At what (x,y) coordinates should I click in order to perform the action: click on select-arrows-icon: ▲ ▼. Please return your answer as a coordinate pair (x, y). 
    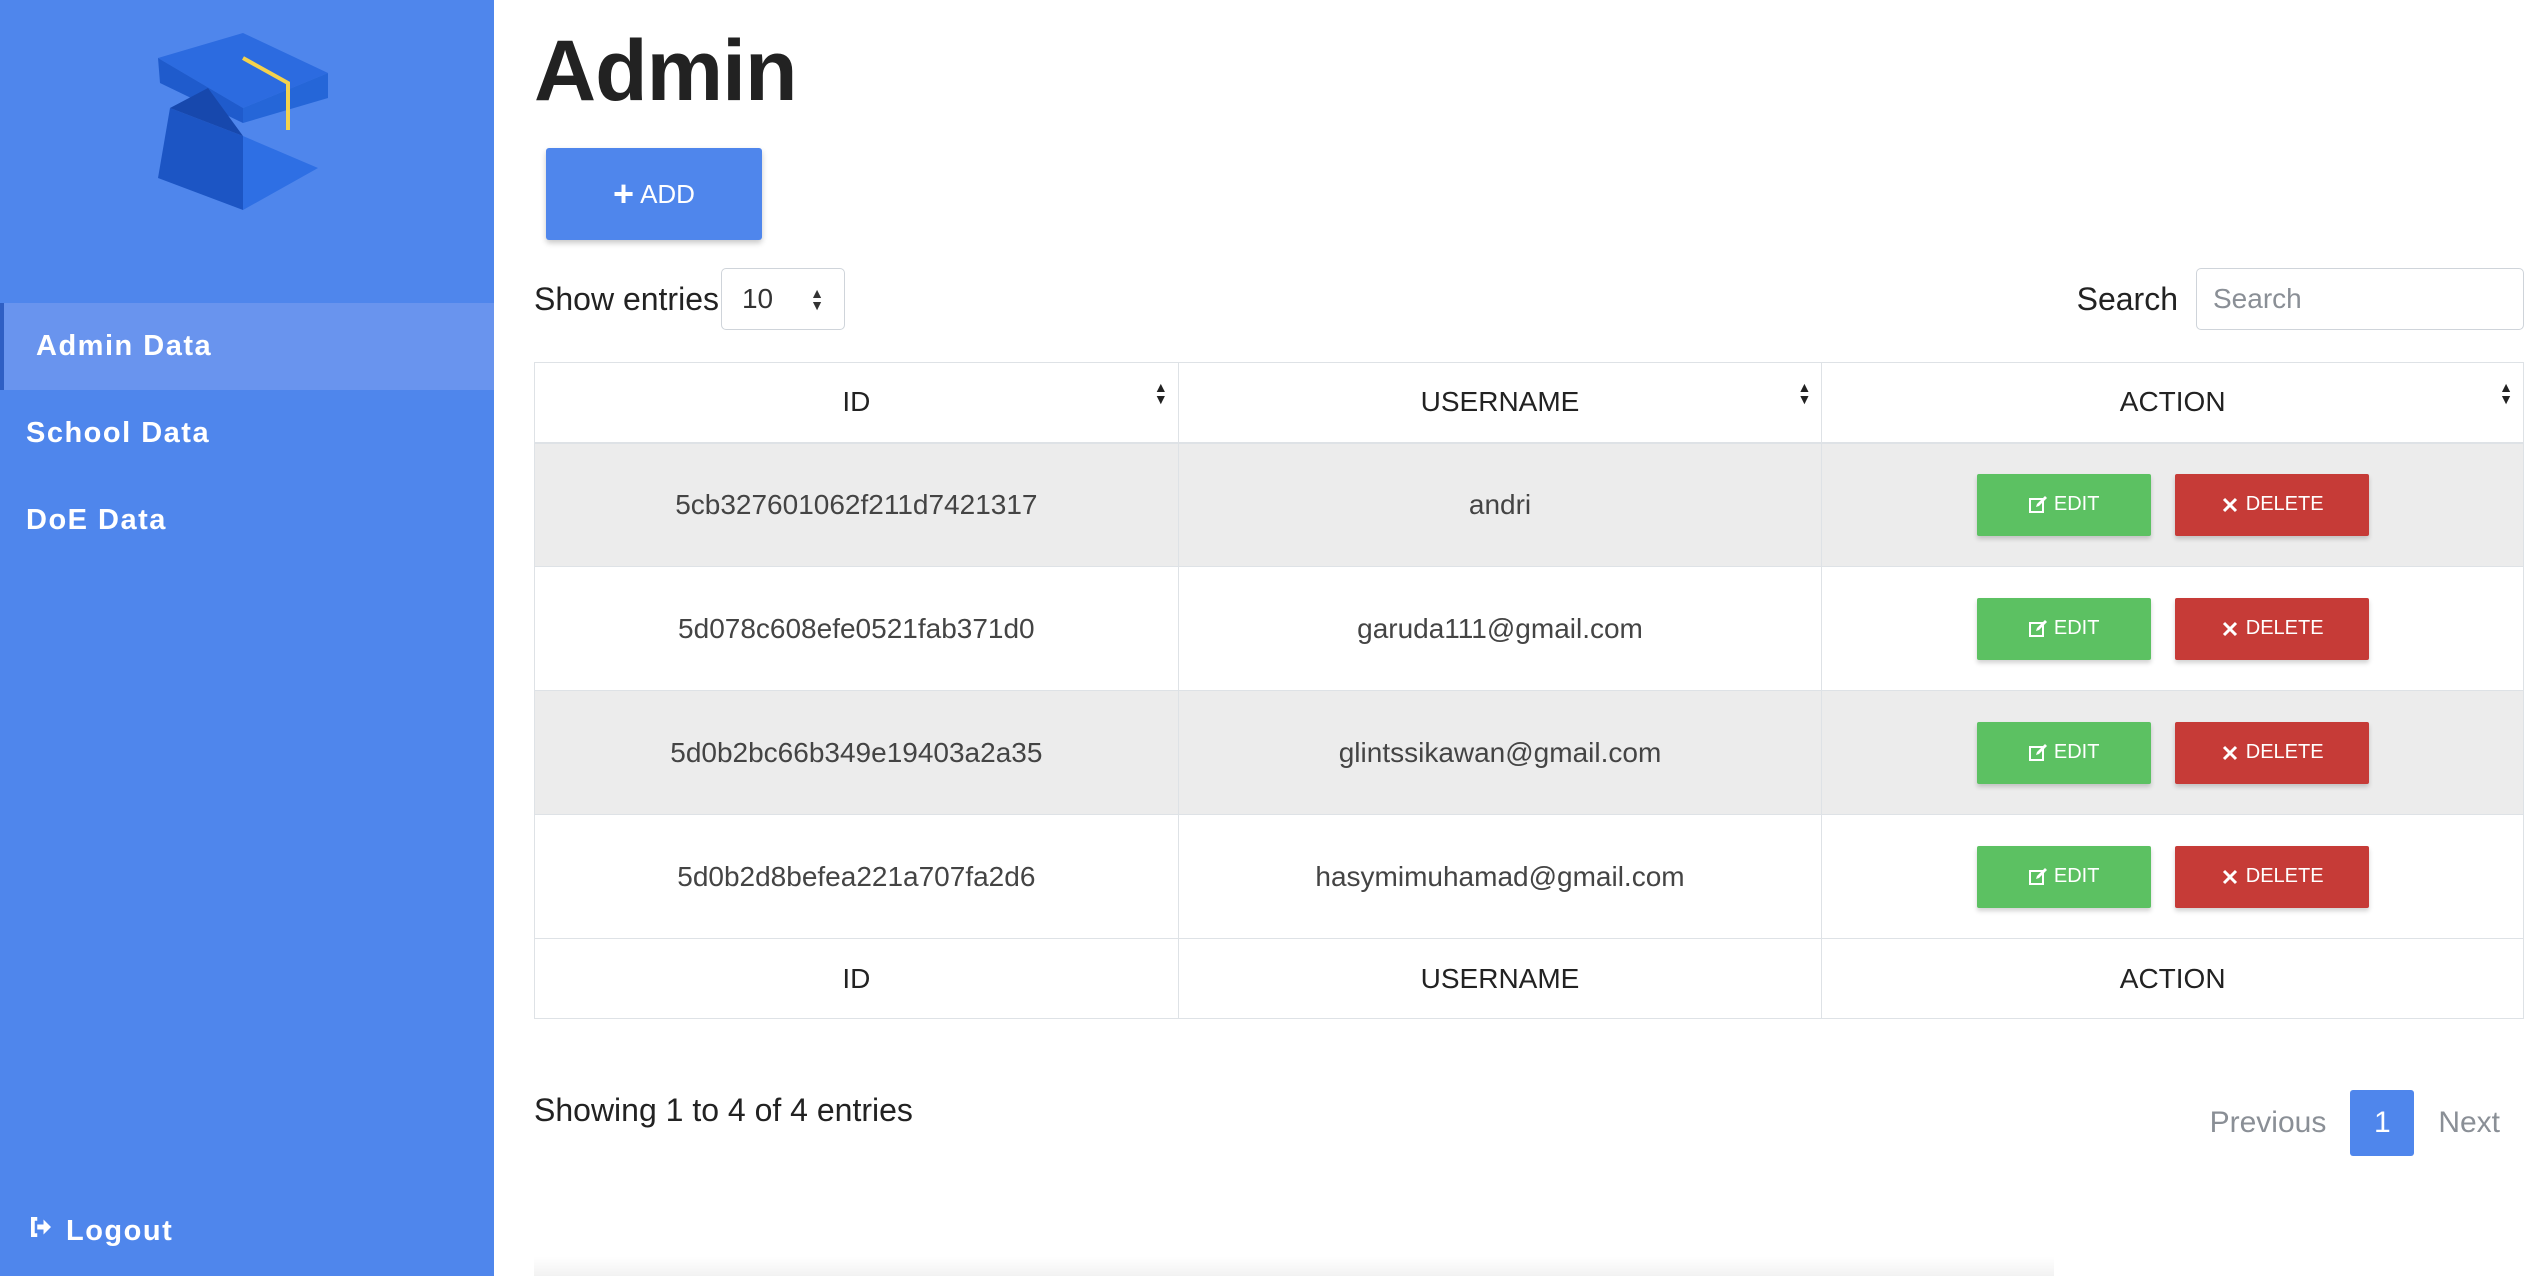
    Looking at the image, I should click on (817, 299).